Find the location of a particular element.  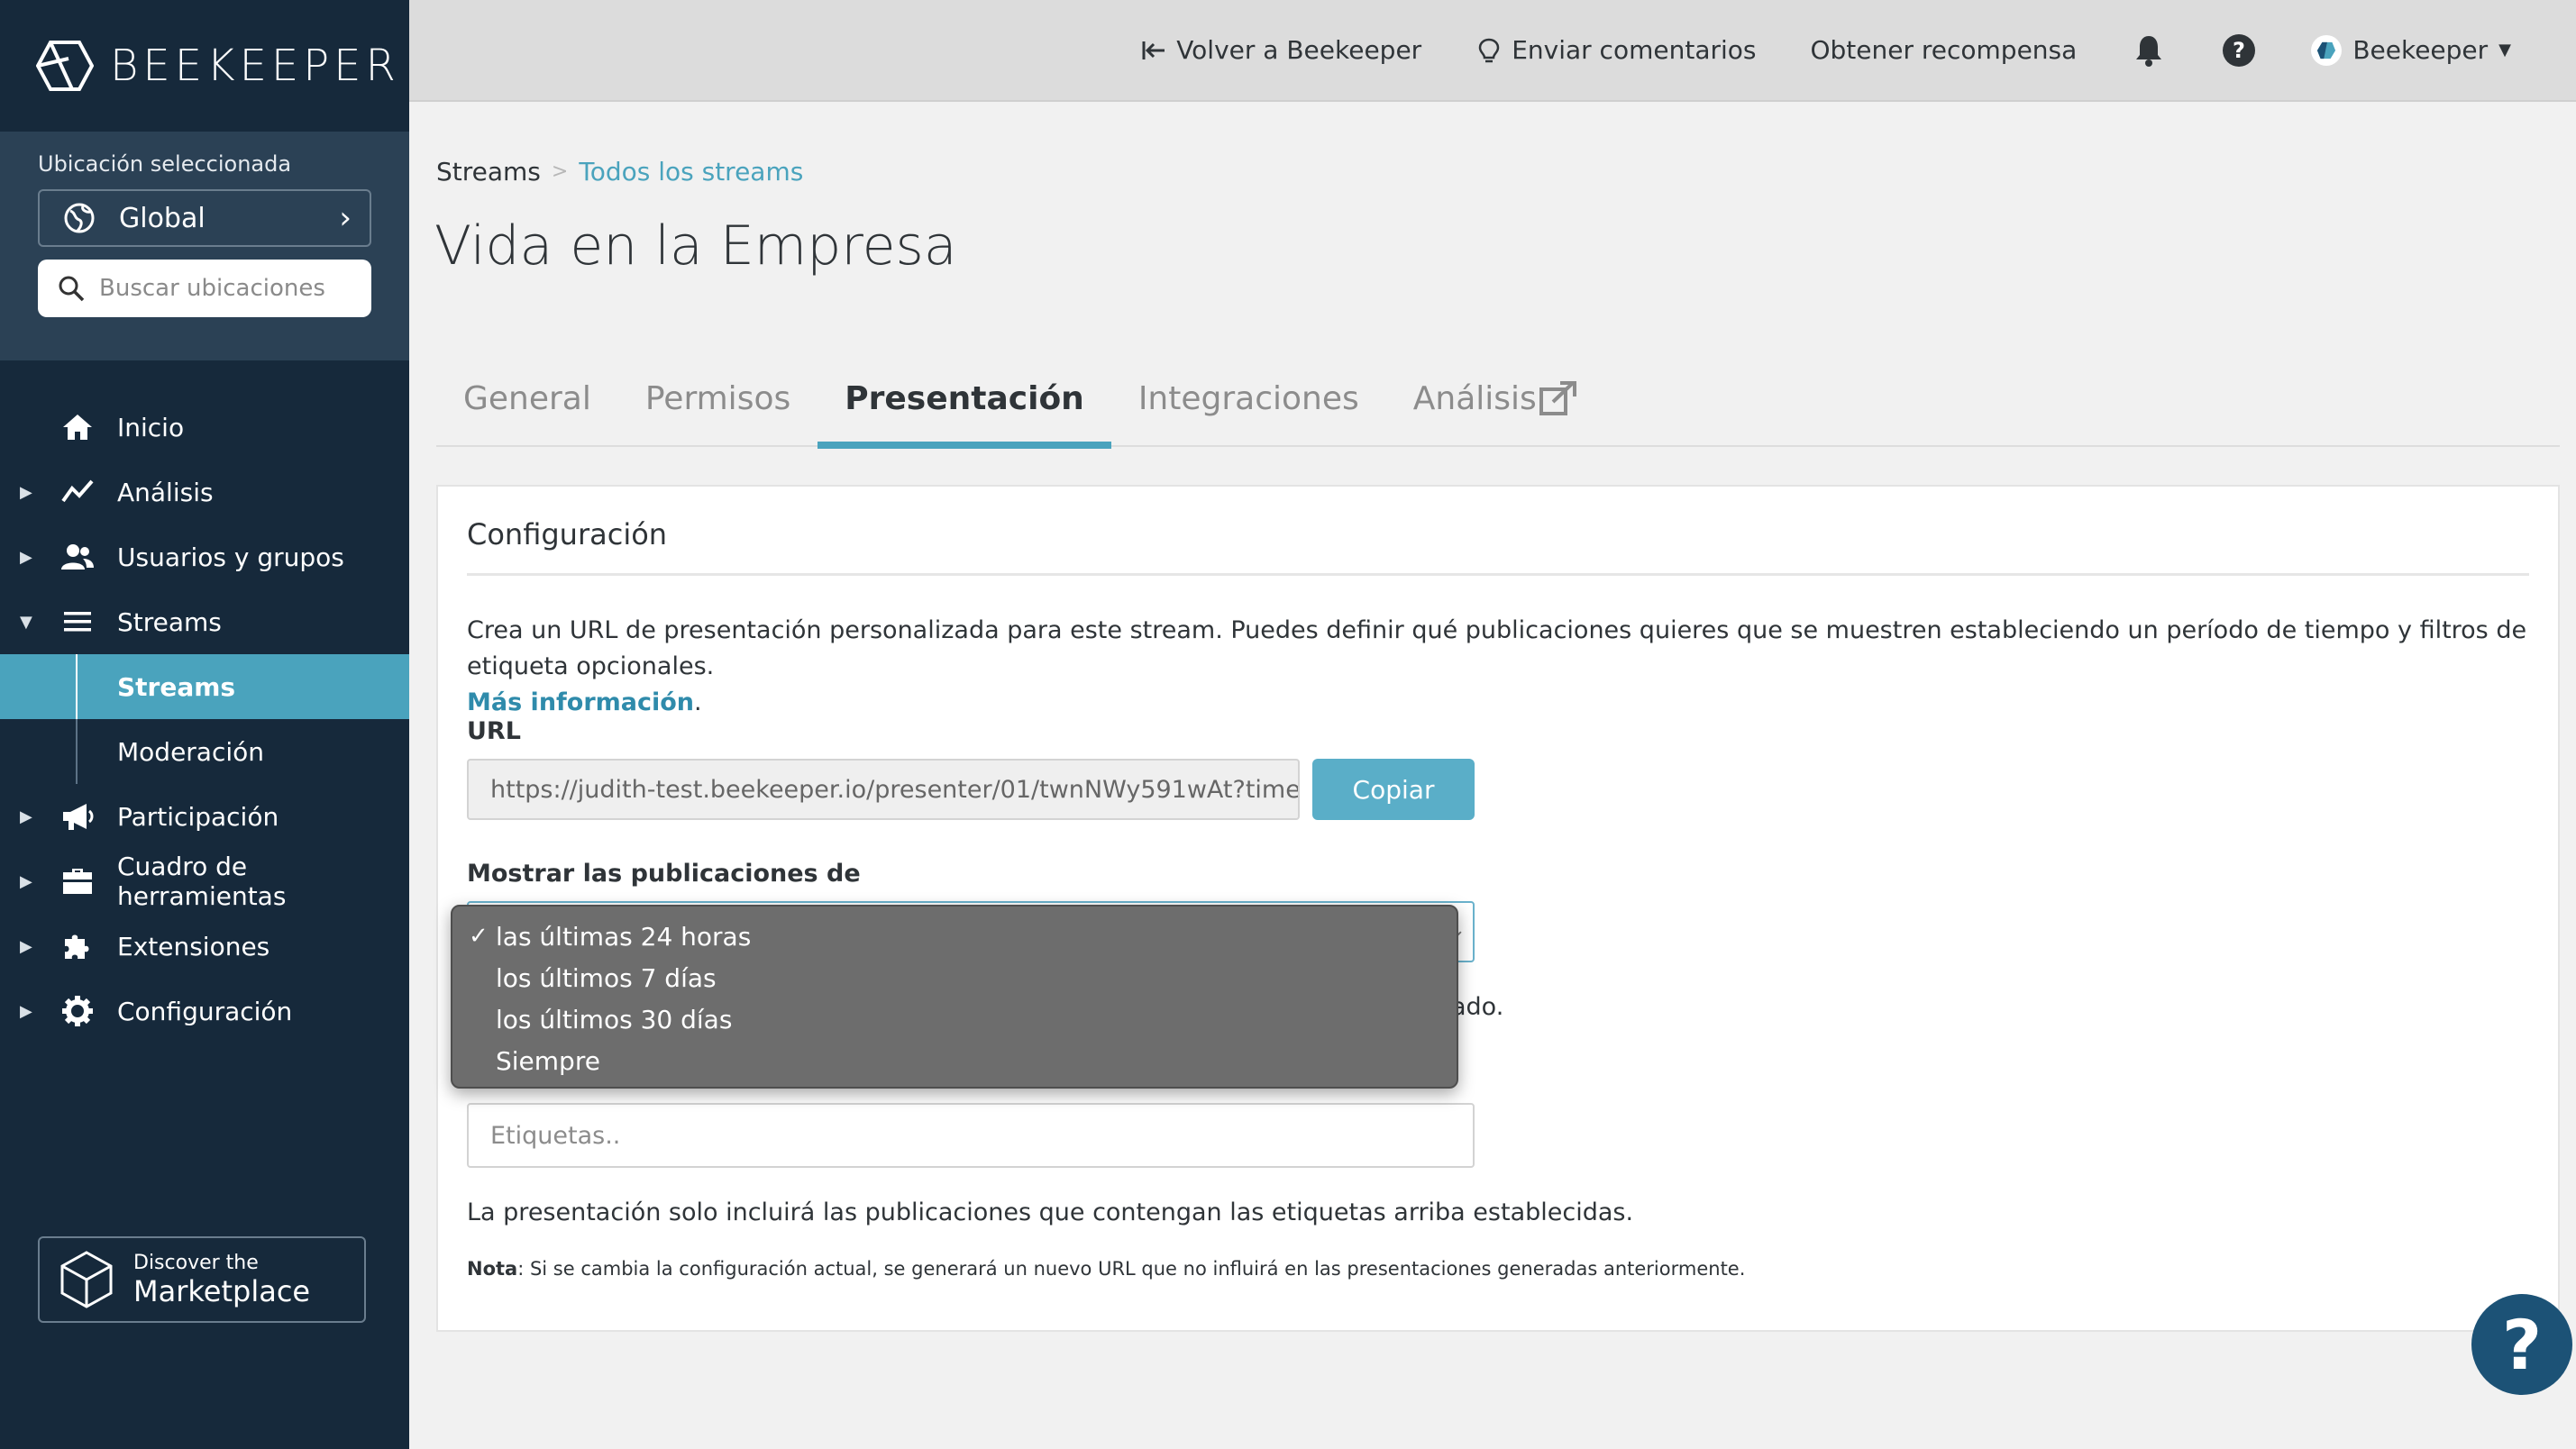

reward-label: Obtener recompensa is located at coordinates (1944, 50).